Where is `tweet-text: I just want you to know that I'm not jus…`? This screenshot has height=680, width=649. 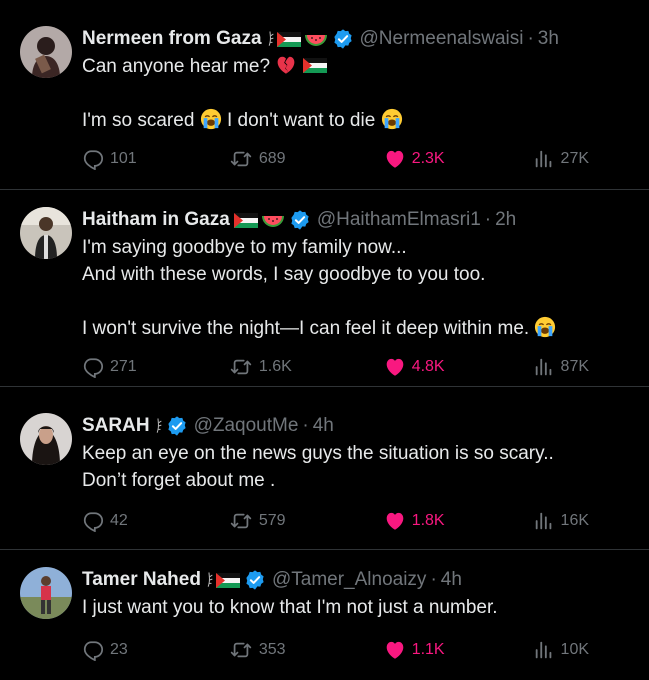
tweet-text: I just want you to know that I'm not jus… is located at coordinates (357, 607).